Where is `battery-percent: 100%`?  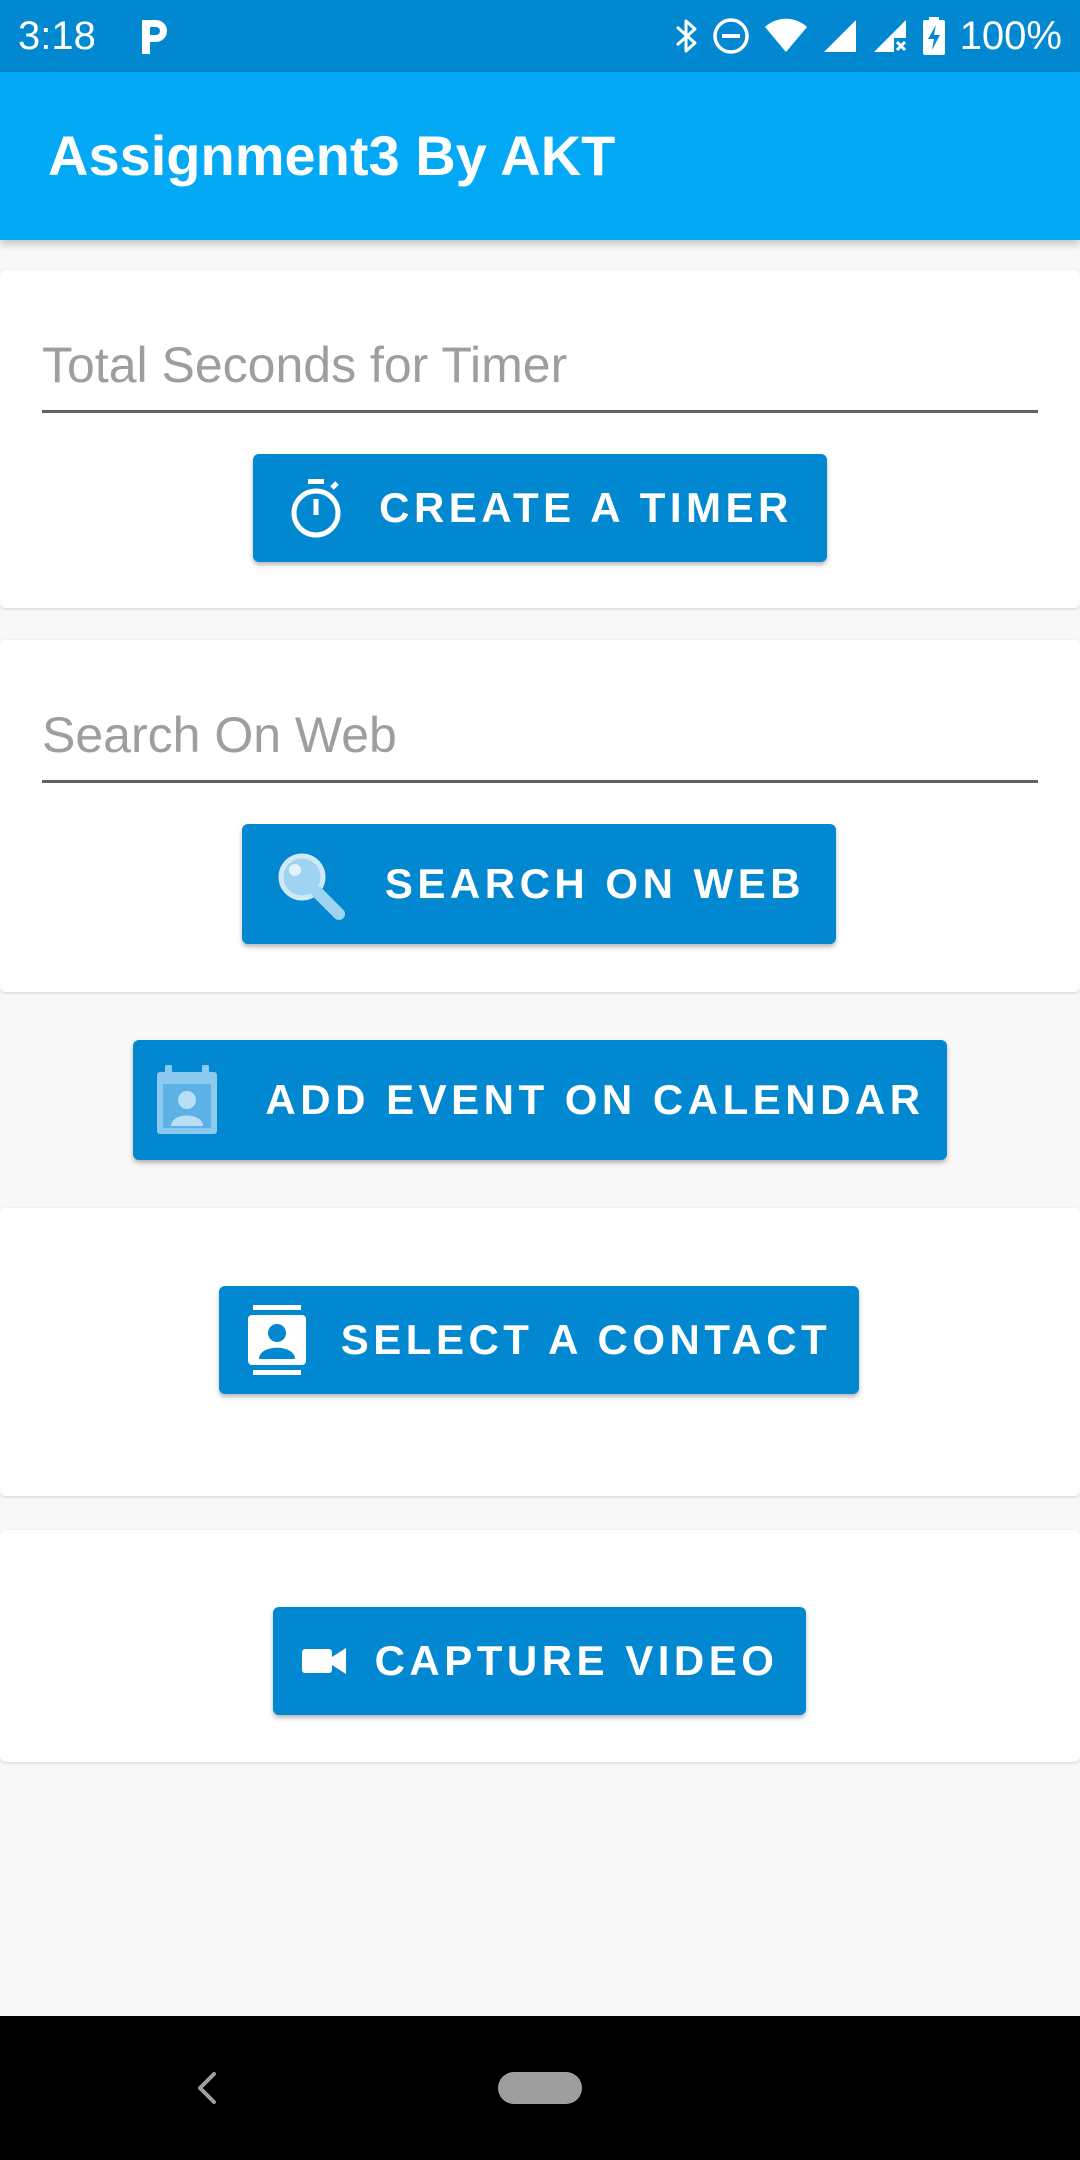
battery-percent: 100% is located at coordinates (1010, 36).